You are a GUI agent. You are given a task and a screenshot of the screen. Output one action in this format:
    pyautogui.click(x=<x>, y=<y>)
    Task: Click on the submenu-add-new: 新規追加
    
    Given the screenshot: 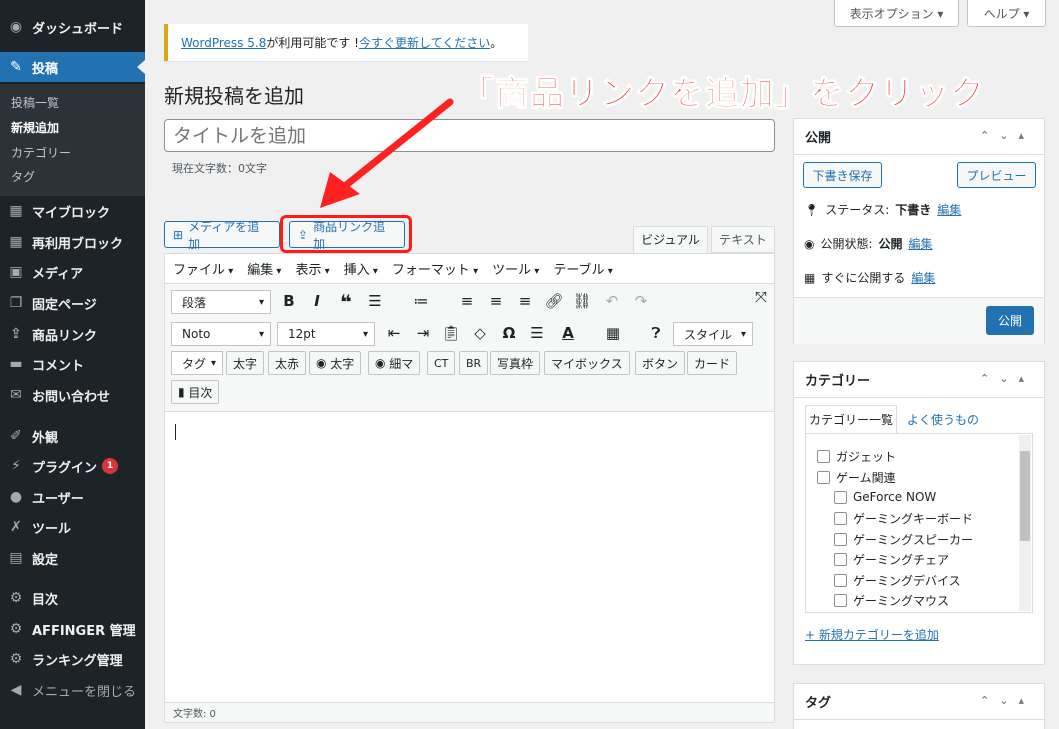 What is the action you would take?
    pyautogui.click(x=35, y=127)
    